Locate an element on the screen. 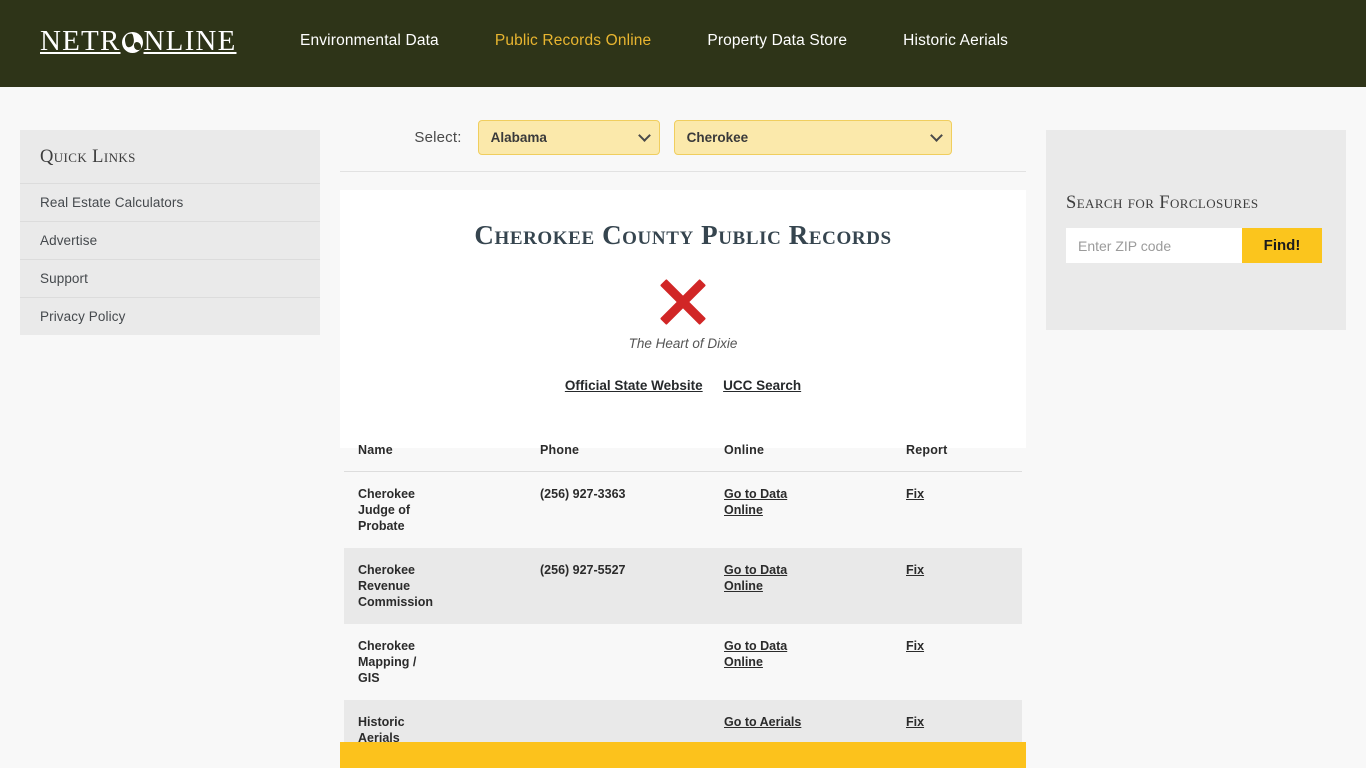  foreclosure-search-title: Search for Forclosures is located at coordinates (1162, 203).